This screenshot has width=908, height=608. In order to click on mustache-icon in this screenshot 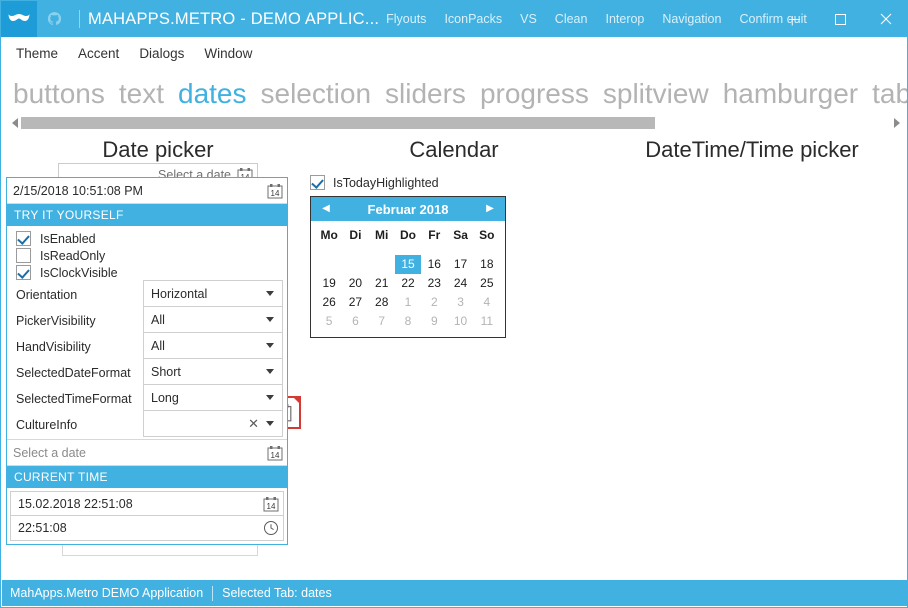, I will do `click(19, 19)`.